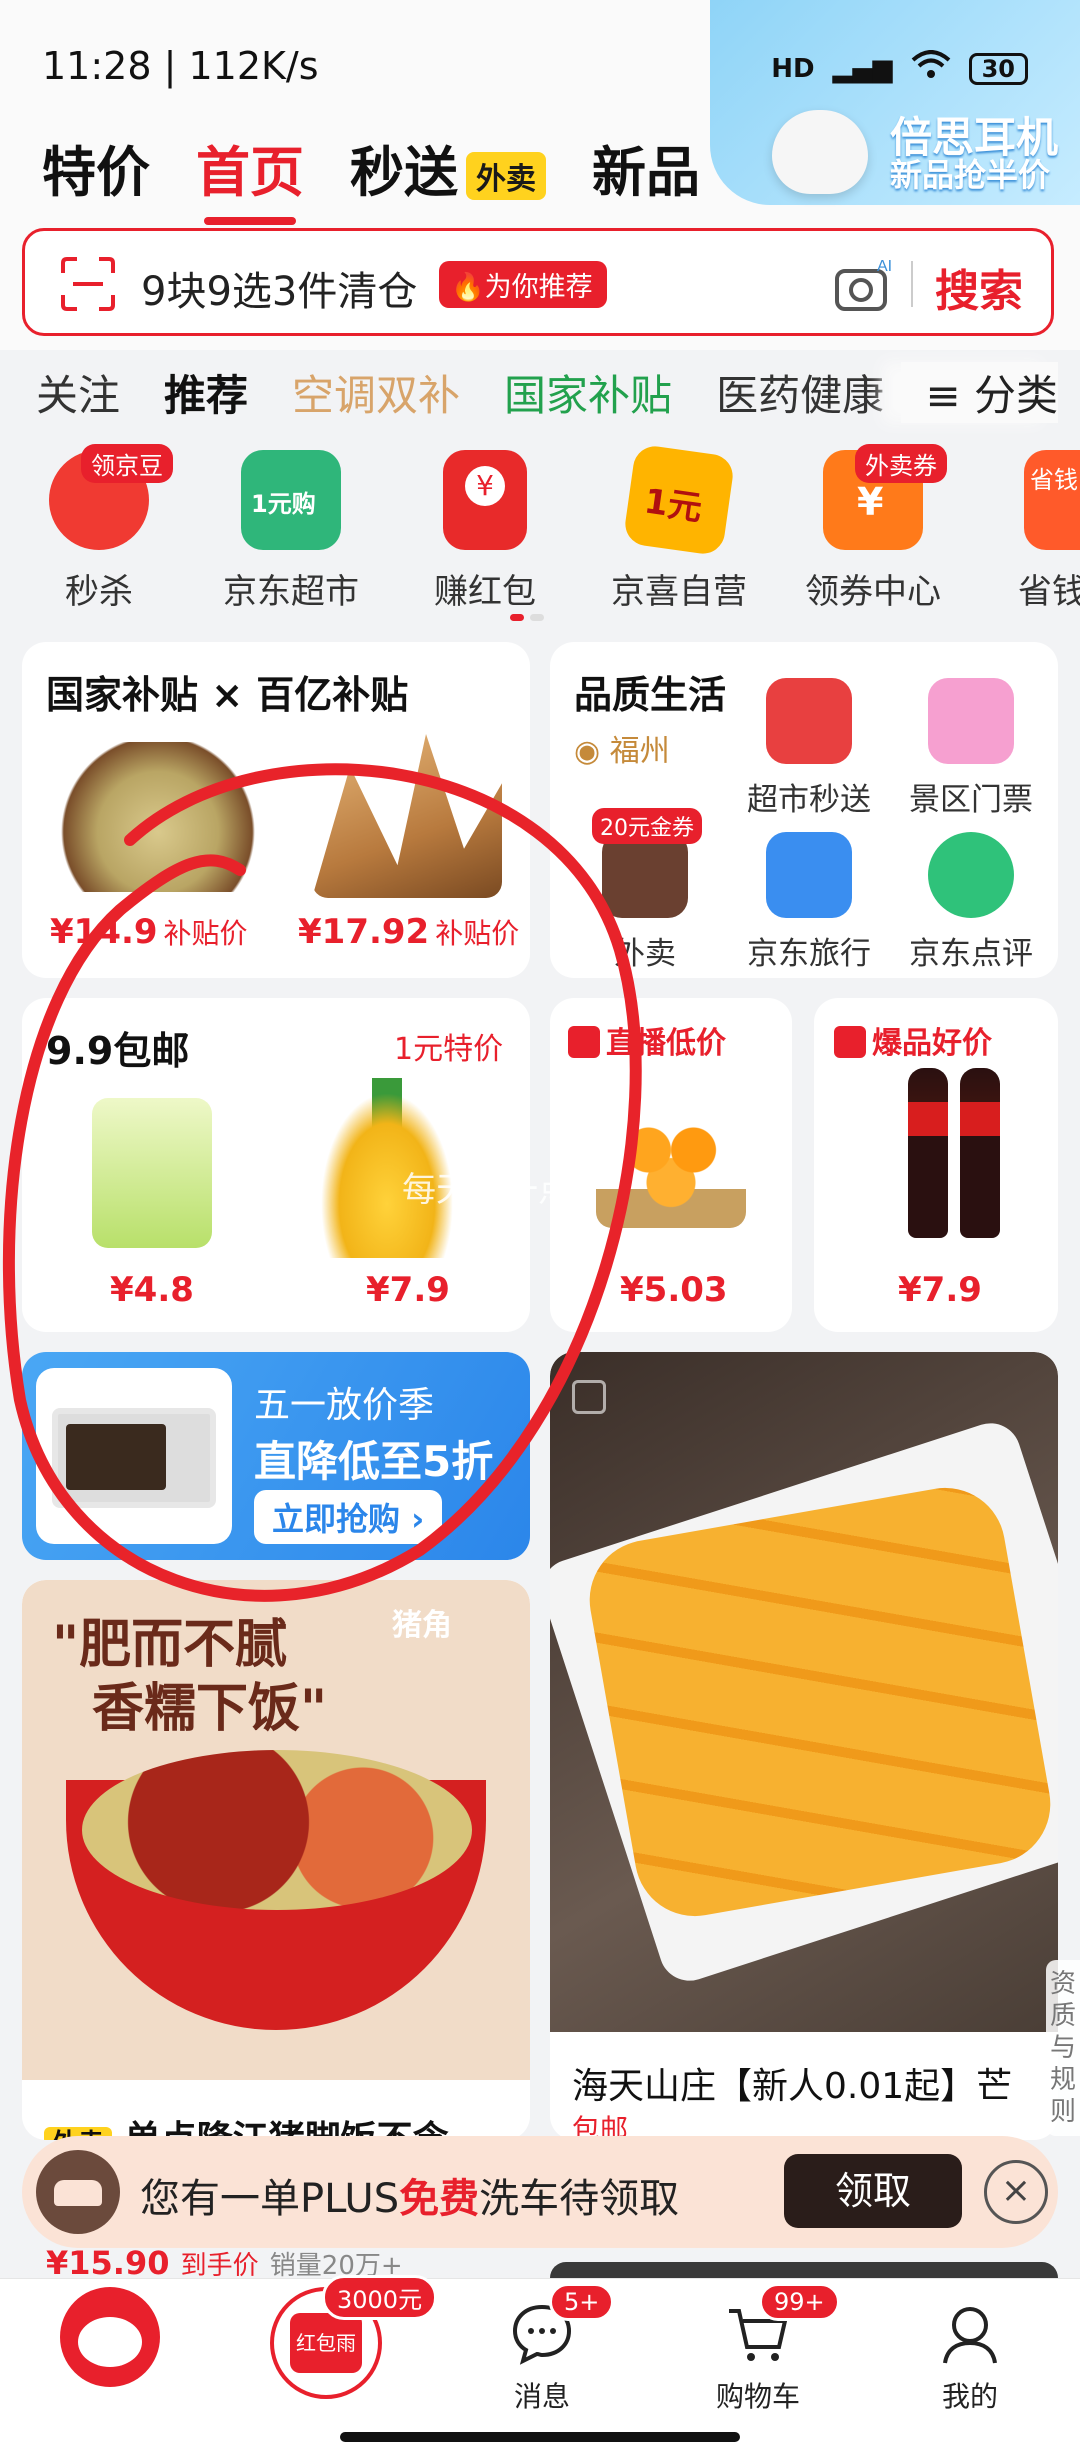 The height and width of the screenshot is (2460, 1080). What do you see at coordinates (538, 287) in the screenshot?
I see `recommend-tag-label: 为你推荐` at bounding box center [538, 287].